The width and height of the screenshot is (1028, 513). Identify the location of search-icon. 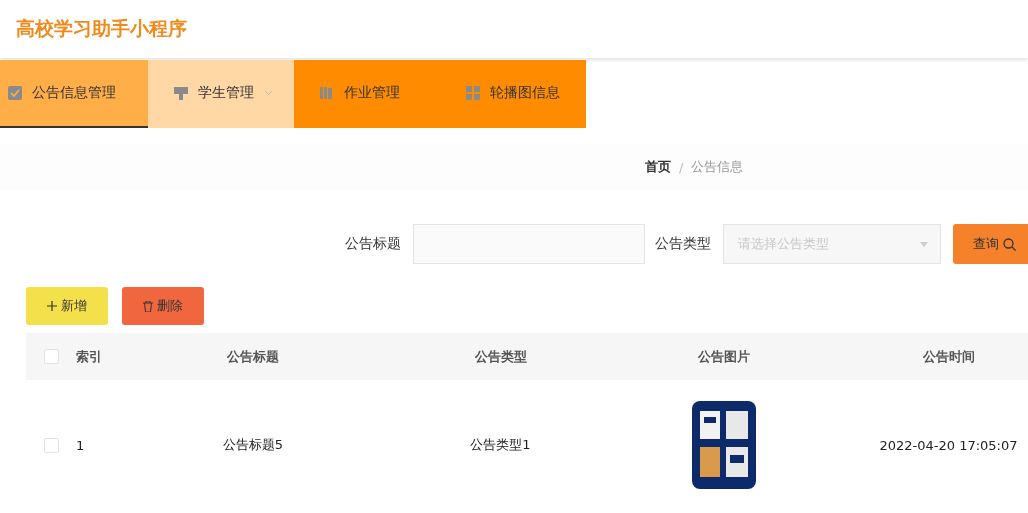
(1009, 244).